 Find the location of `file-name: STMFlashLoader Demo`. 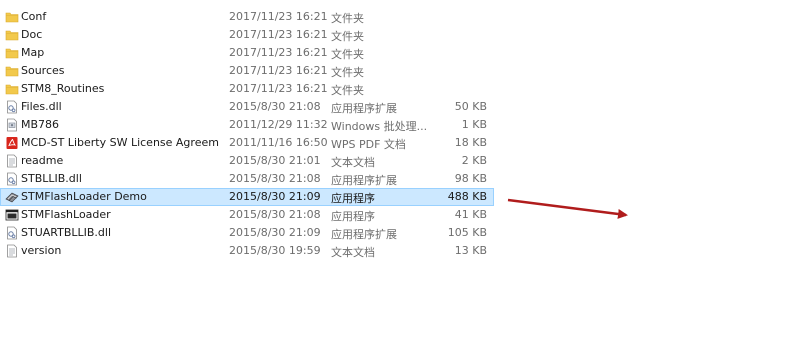

file-name: STMFlashLoader Demo is located at coordinates (84, 196).